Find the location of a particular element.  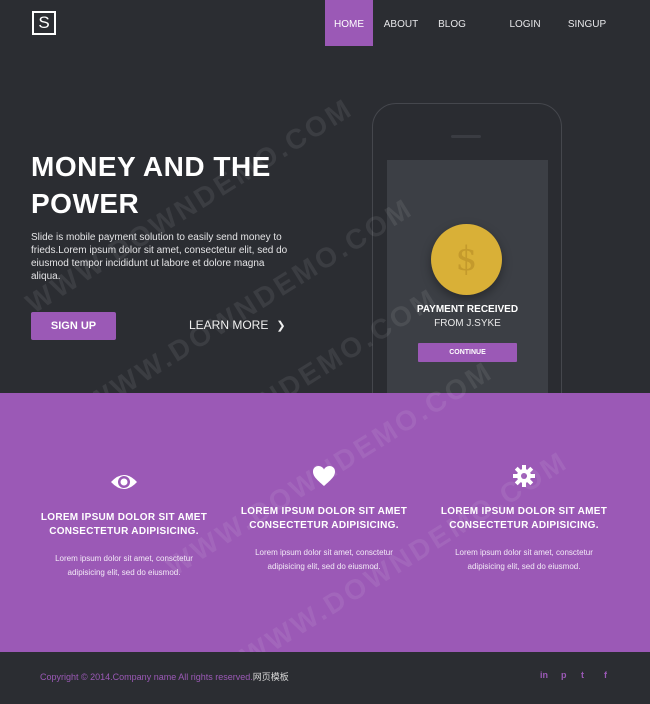

continue-button: CONTINUE is located at coordinates (467, 352).